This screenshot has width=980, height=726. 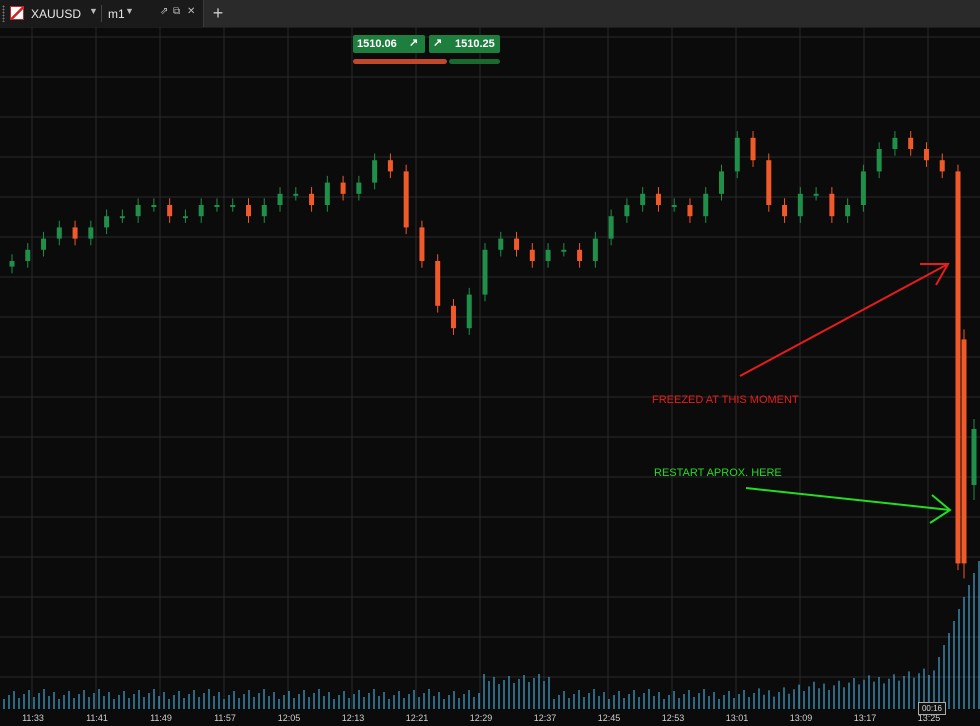 What do you see at coordinates (475, 44) in the screenshot?
I see `buy-price: 1510.25` at bounding box center [475, 44].